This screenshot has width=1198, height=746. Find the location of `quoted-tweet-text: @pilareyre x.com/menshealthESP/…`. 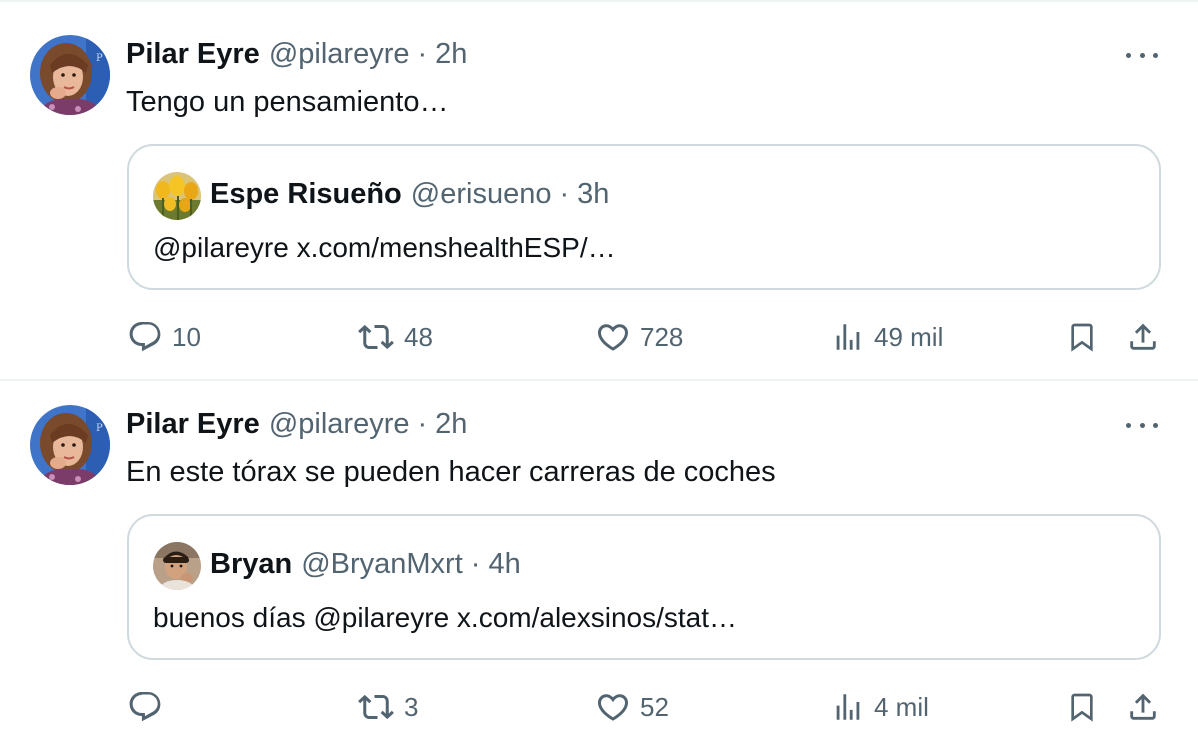

quoted-tweet-text: @pilareyre x.com/menshealthESP/… is located at coordinates (384, 247).